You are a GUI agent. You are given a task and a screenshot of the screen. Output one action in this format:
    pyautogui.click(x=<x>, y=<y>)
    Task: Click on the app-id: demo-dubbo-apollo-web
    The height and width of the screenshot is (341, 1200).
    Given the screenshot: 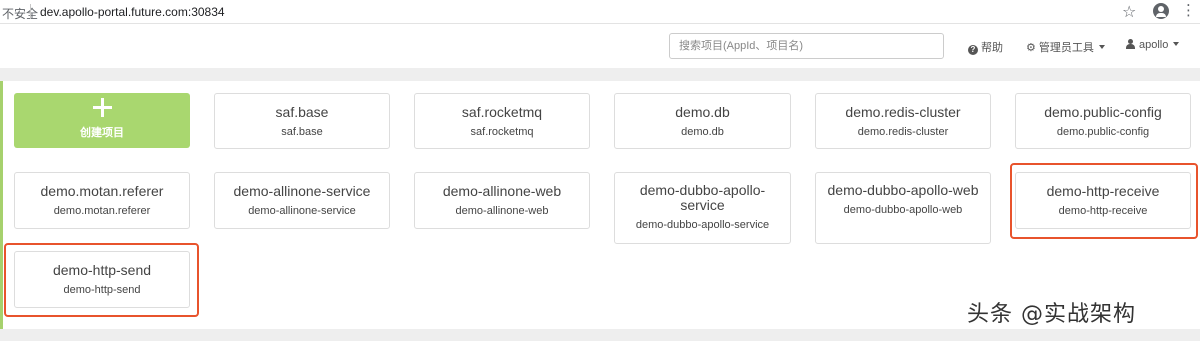 What is the action you would take?
    pyautogui.click(x=903, y=210)
    